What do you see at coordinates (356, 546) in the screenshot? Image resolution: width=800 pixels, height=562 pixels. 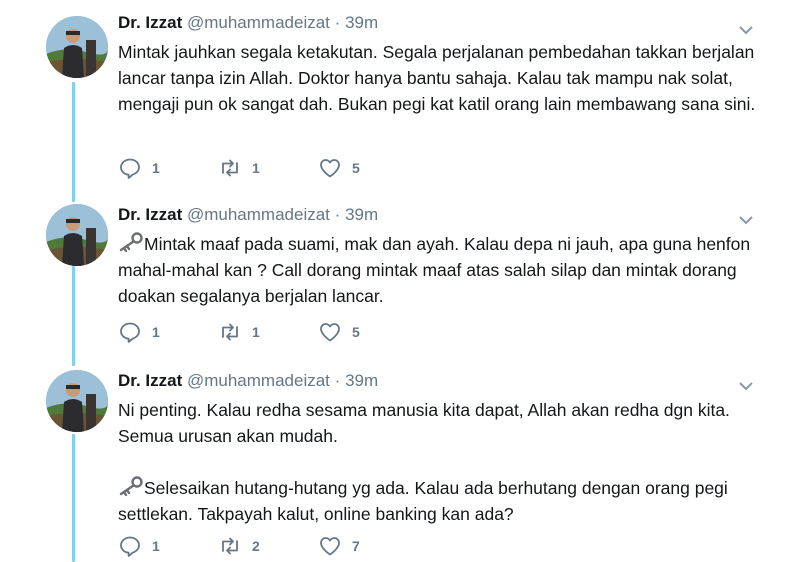 I see `like-count: 7` at bounding box center [356, 546].